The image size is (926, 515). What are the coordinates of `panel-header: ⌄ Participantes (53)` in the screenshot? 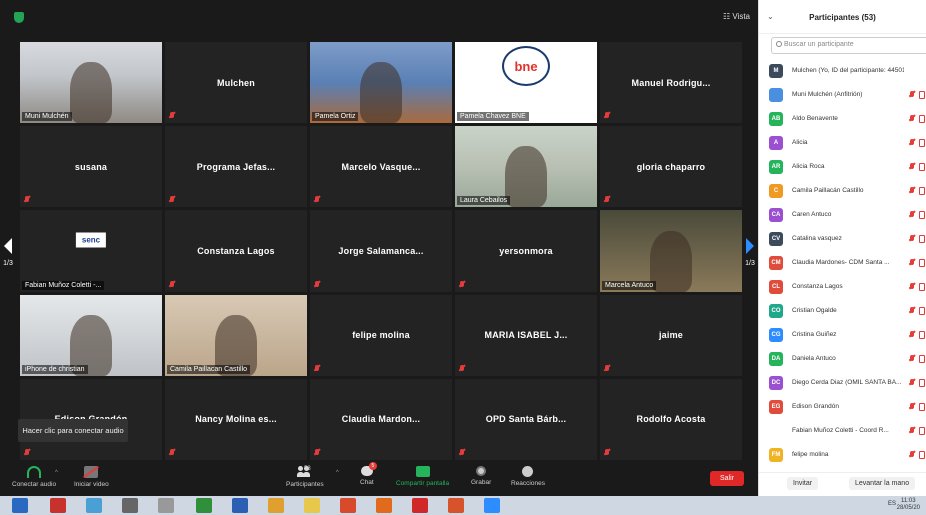 It's located at (842, 17).